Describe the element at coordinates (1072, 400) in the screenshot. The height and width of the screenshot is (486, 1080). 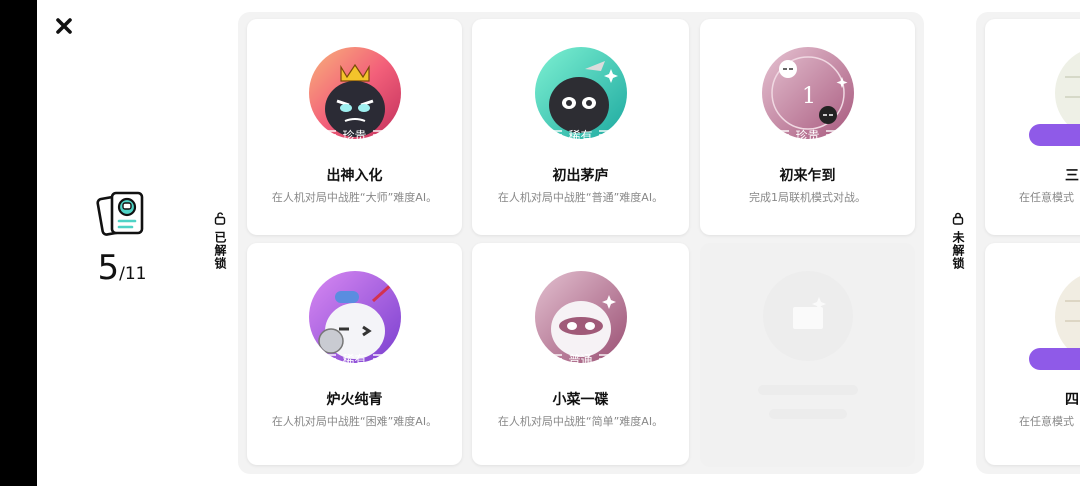
I see `achievement-title: 四` at that location.